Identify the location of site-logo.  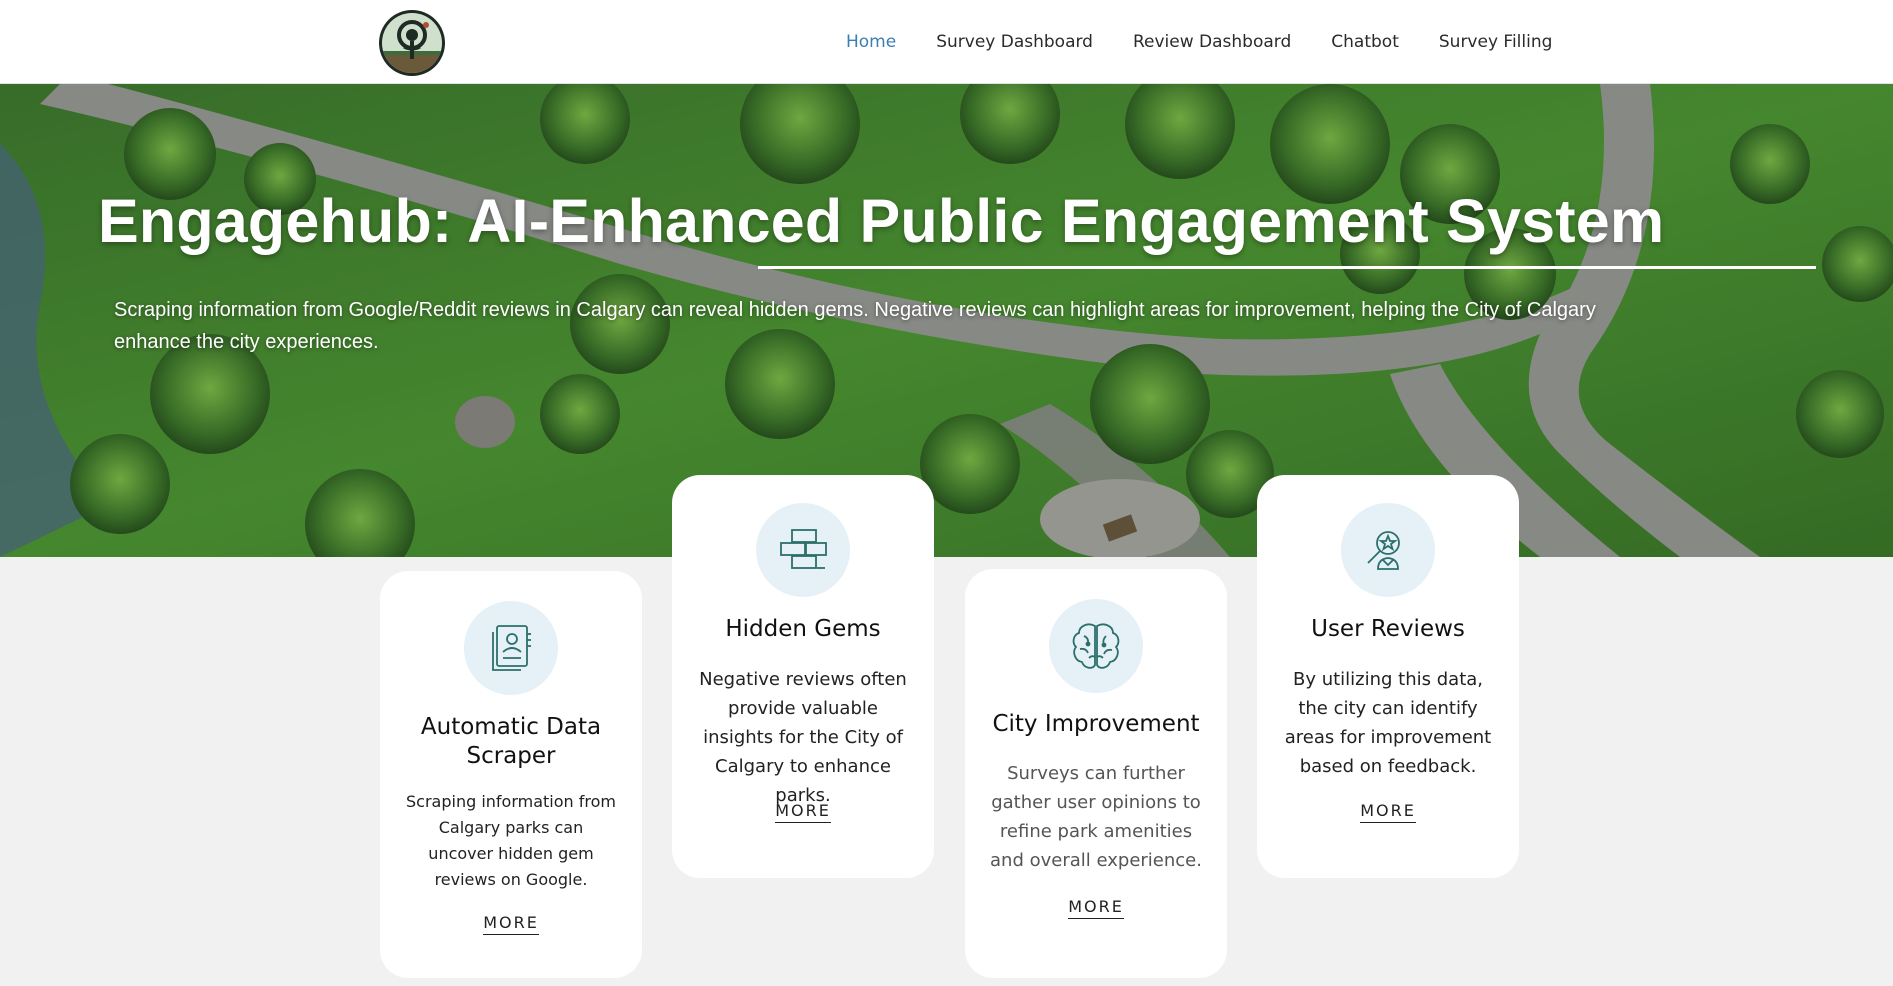
(412, 43).